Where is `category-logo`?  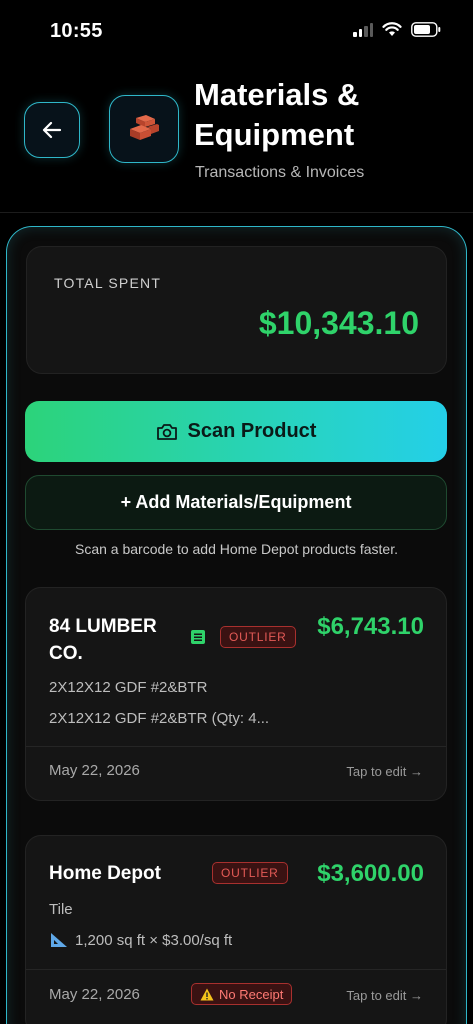 category-logo is located at coordinates (144, 129).